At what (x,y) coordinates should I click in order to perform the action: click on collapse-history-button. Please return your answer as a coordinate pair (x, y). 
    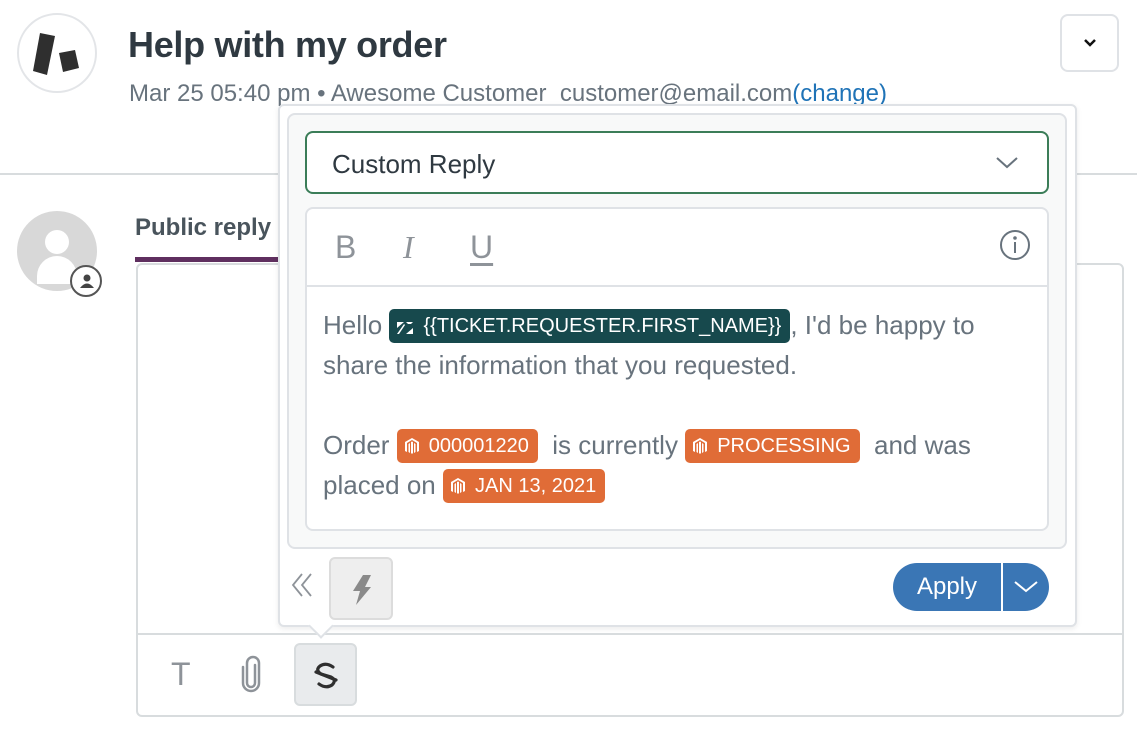
    Looking at the image, I should click on (302, 589).